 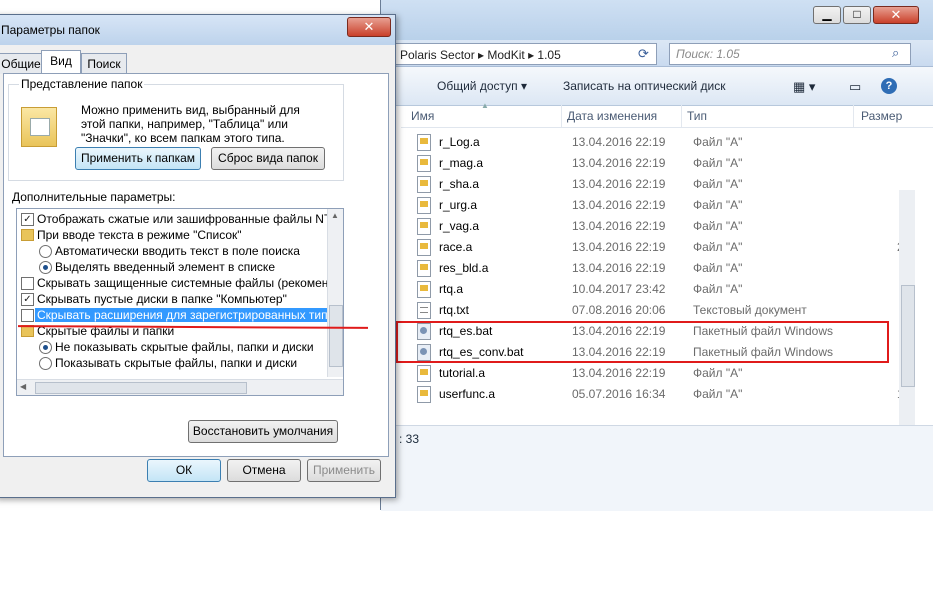 What do you see at coordinates (697, 116) in the screenshot?
I see `column-type: Тип` at bounding box center [697, 116].